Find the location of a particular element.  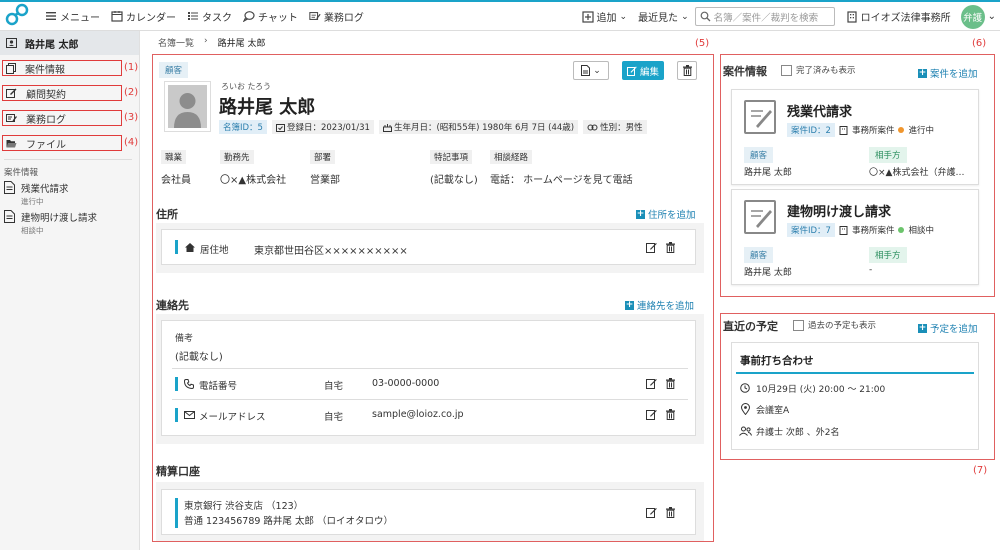

nav-chat-label: チャット is located at coordinates (278, 18).